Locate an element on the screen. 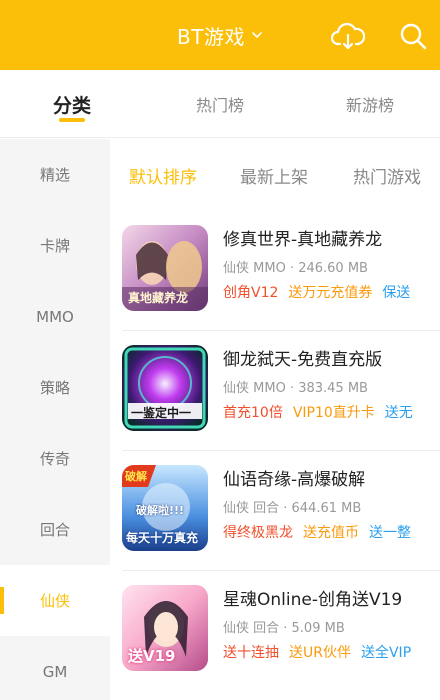 The image size is (440, 700). game-name: 星魂Online-创角送V19 is located at coordinates (313, 600).